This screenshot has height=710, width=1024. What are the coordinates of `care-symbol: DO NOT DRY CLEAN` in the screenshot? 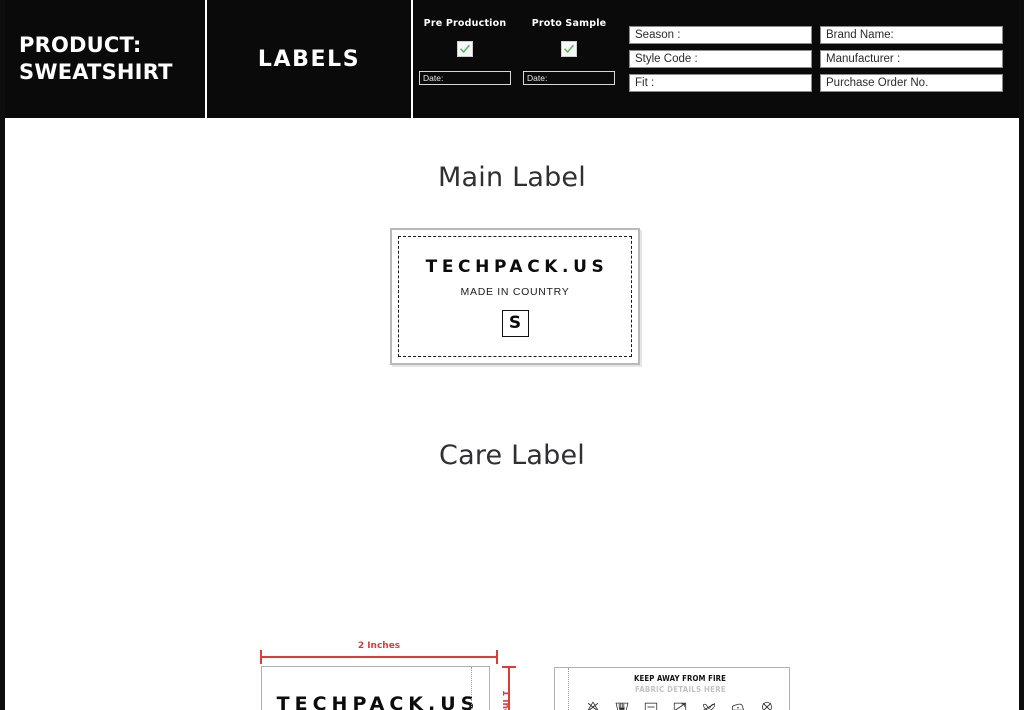 It's located at (767, 705).